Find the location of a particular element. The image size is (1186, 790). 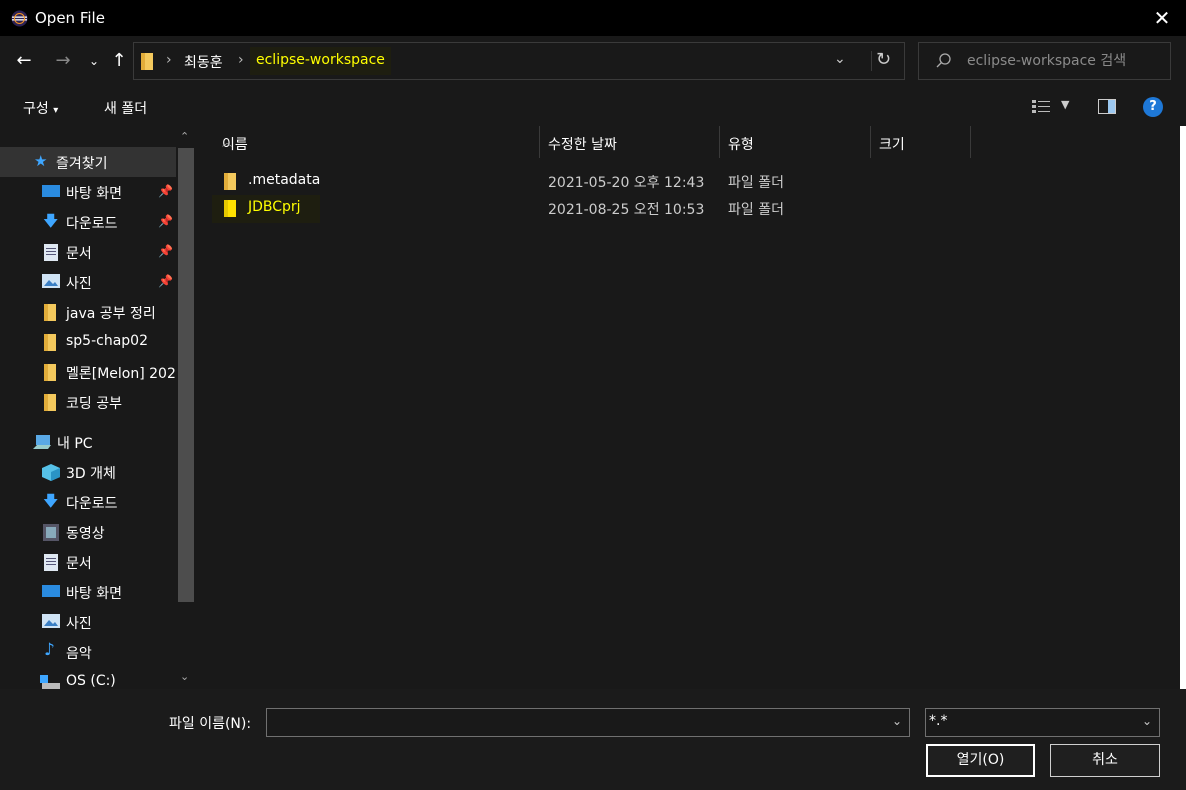

search-box is located at coordinates (1044, 61).